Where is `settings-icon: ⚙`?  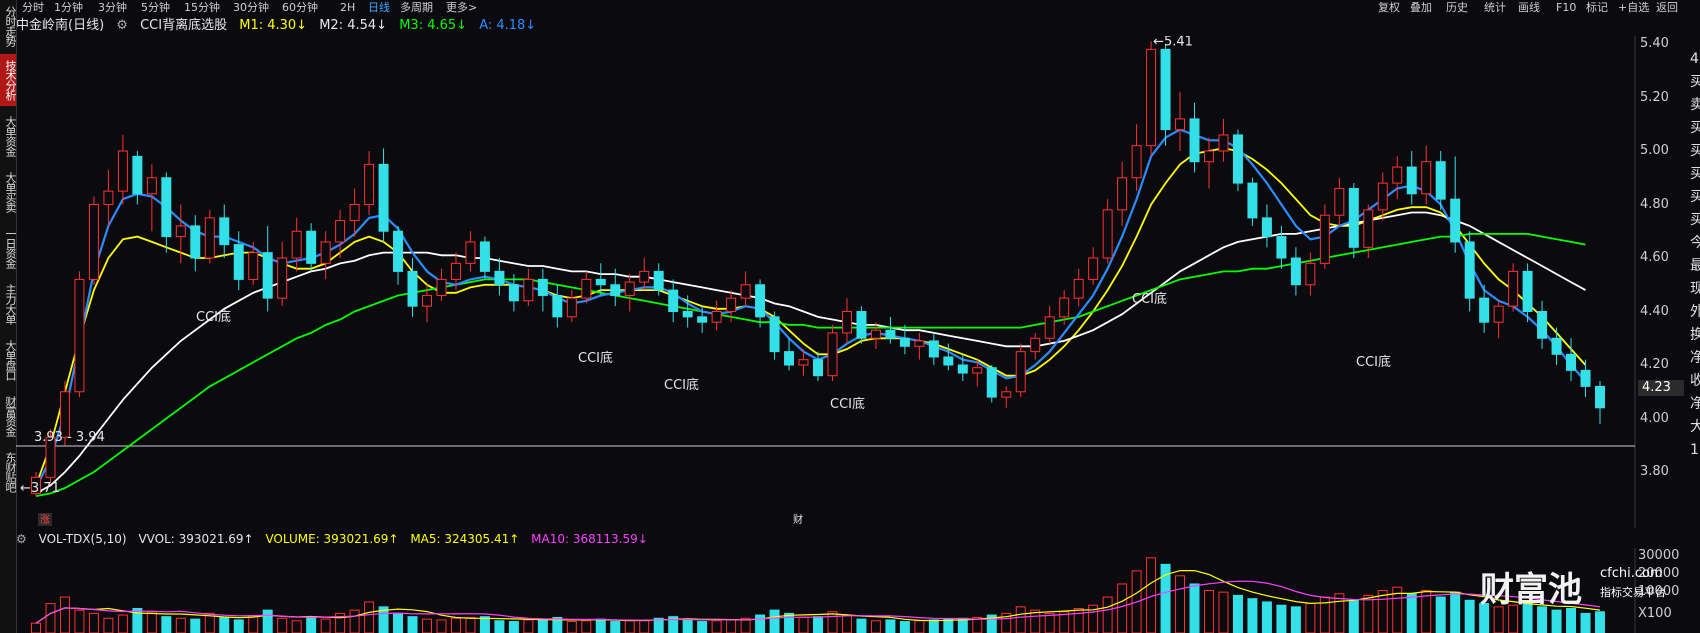
settings-icon: ⚙ is located at coordinates (122, 25).